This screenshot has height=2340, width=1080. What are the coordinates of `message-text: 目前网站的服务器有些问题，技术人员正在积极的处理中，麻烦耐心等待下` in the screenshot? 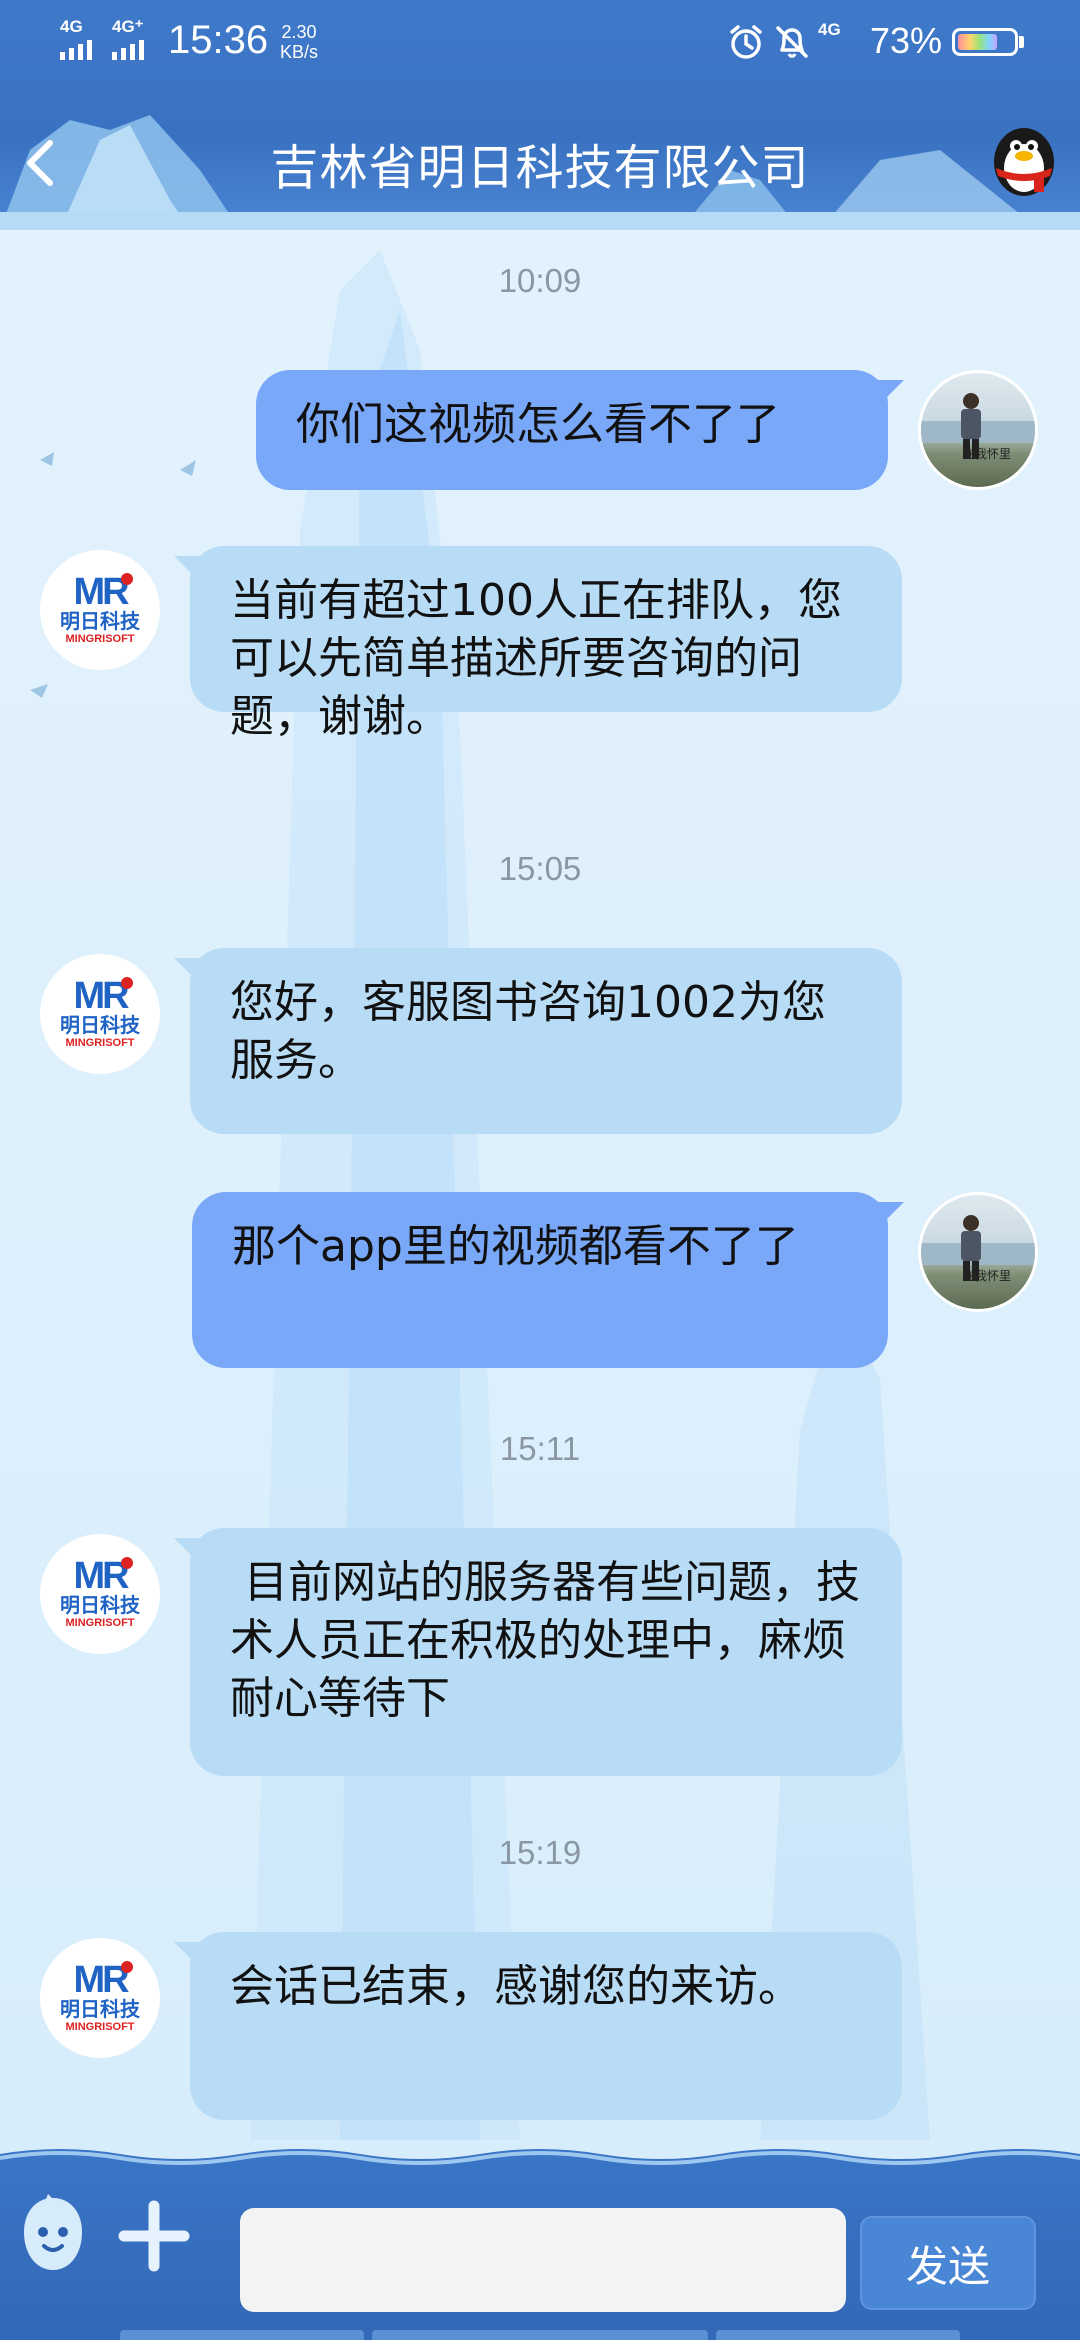 It's located at (545, 1640).